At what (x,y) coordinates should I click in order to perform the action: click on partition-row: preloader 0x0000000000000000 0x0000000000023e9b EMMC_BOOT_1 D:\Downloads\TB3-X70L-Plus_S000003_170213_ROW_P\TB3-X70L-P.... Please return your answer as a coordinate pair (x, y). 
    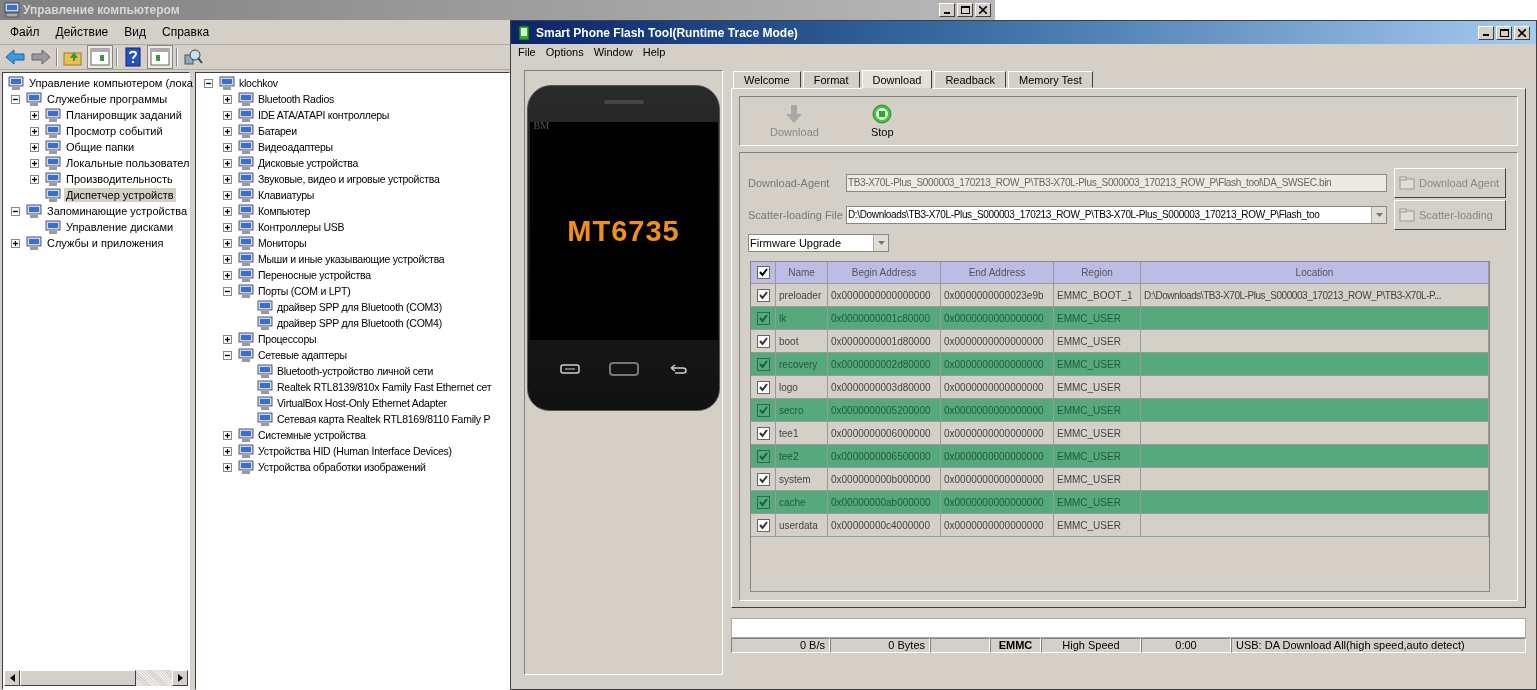
    Looking at the image, I should click on (1120, 295).